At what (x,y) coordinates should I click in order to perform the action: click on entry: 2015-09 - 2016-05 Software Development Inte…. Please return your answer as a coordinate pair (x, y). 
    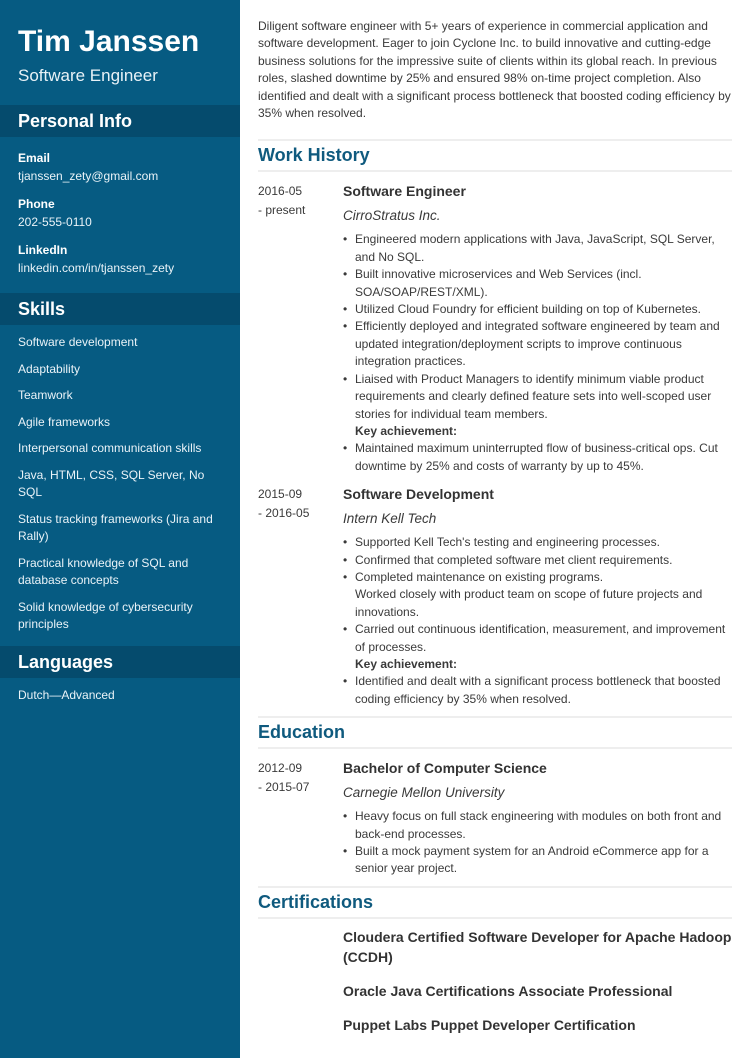
    Looking at the image, I should click on (495, 596).